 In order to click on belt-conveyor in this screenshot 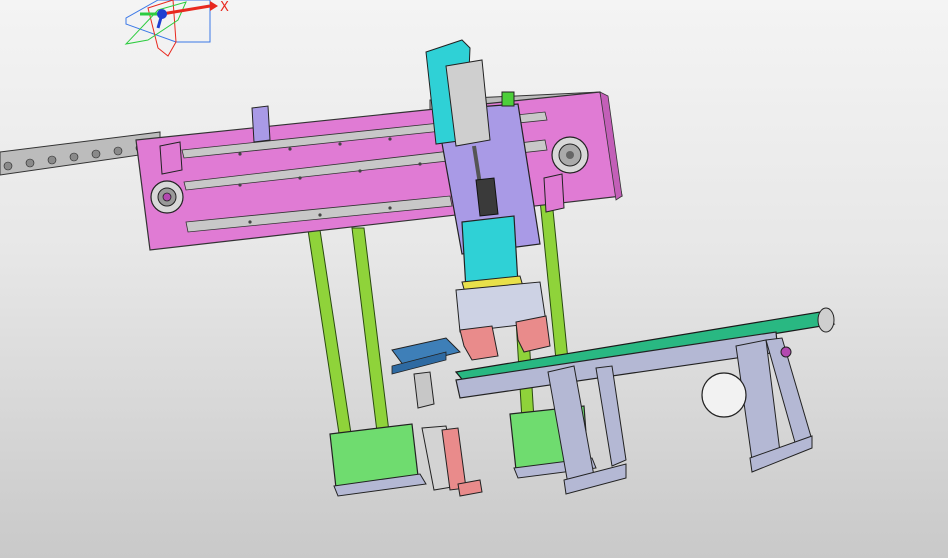, I will do `click(645, 401)`.